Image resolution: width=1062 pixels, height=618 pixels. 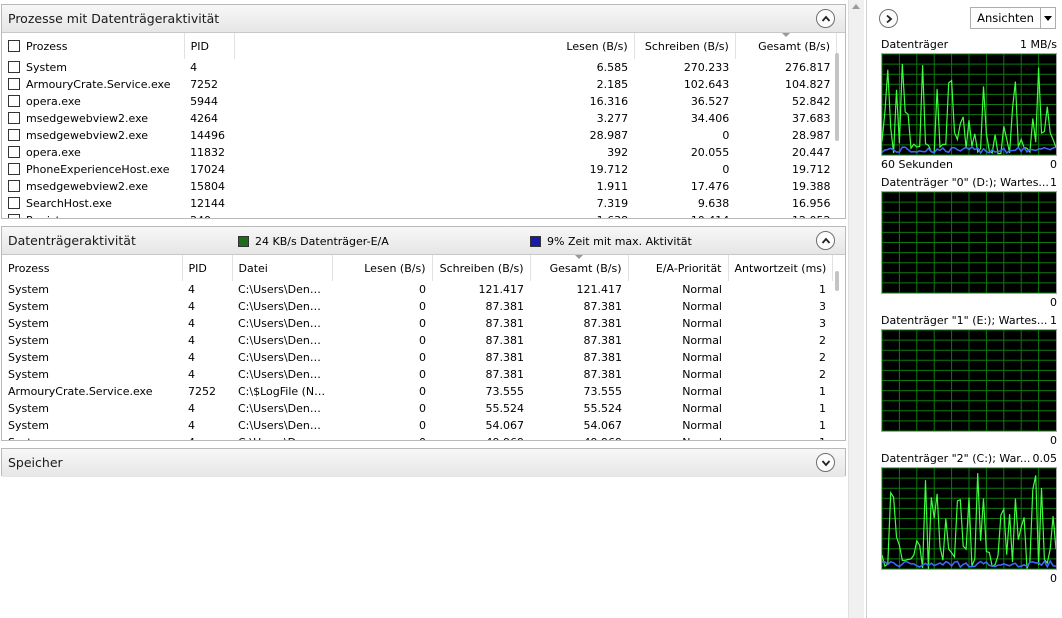 I want to click on table-cell: 15804, so click(x=208, y=186).